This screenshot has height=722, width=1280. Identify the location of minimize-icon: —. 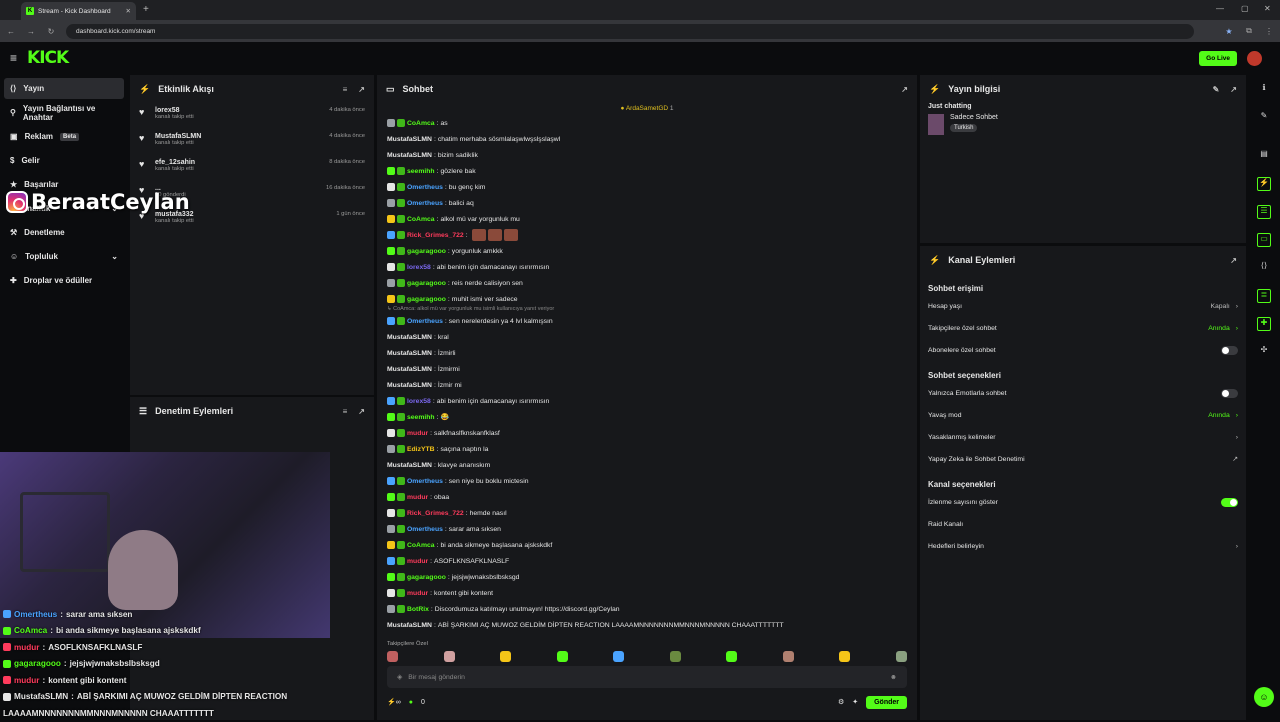
(1220, 8).